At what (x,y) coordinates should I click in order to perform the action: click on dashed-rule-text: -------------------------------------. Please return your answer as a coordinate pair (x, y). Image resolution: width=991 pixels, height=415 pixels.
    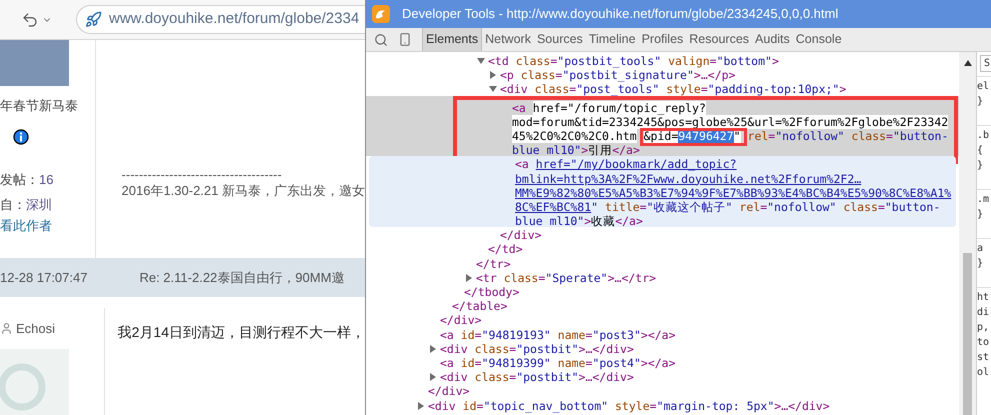
    Looking at the image, I should click on (202, 175).